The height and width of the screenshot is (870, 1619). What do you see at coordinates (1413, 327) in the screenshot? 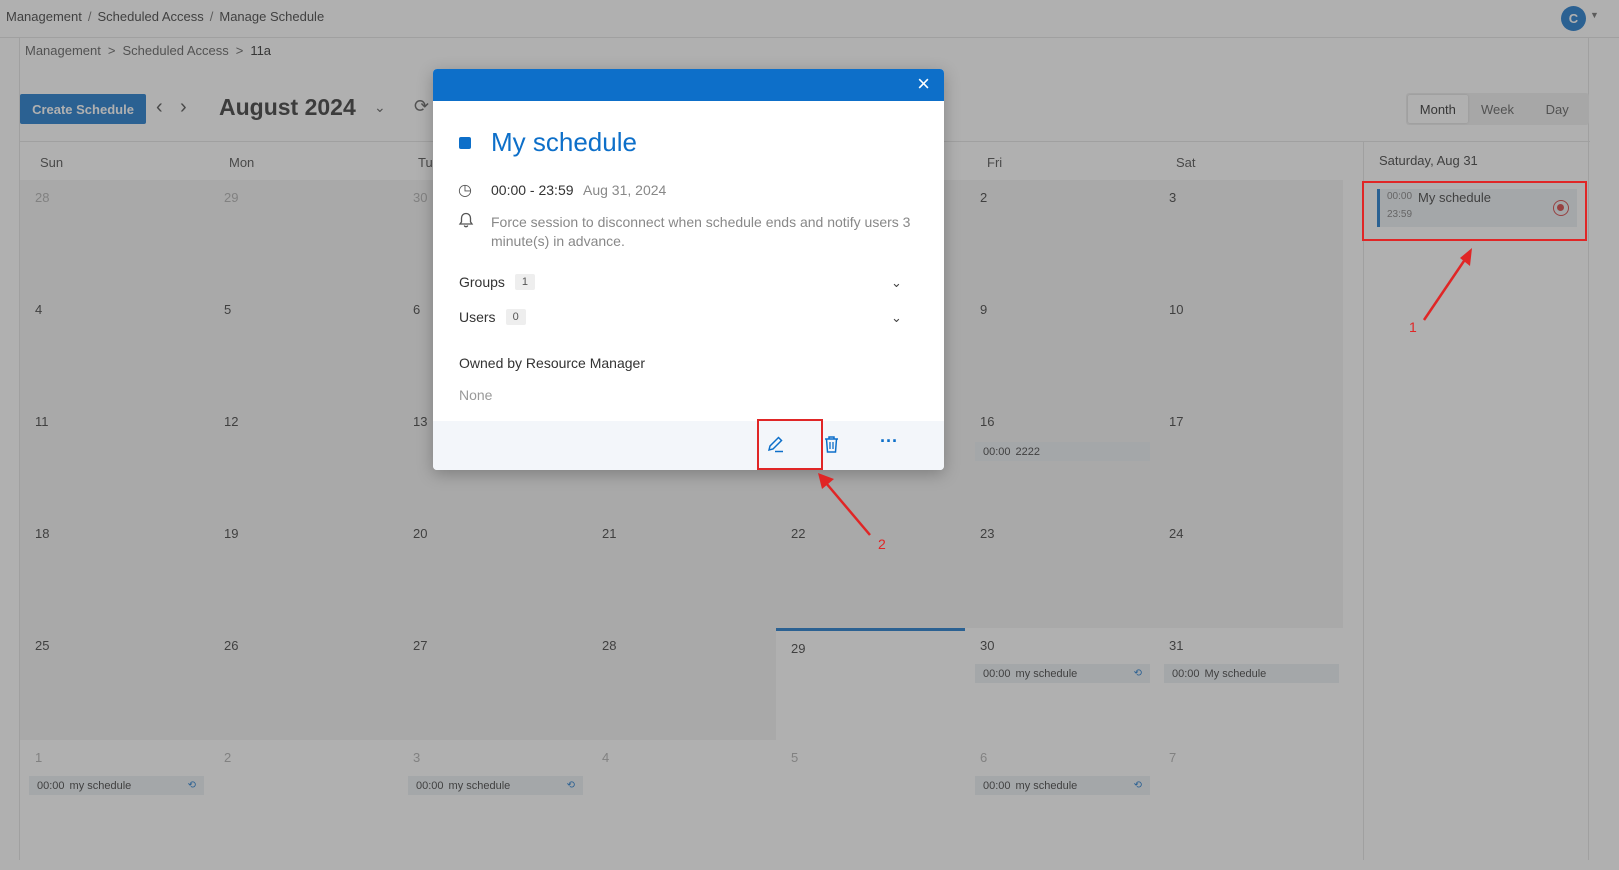
I see `annotation-number-1: 1` at bounding box center [1413, 327].